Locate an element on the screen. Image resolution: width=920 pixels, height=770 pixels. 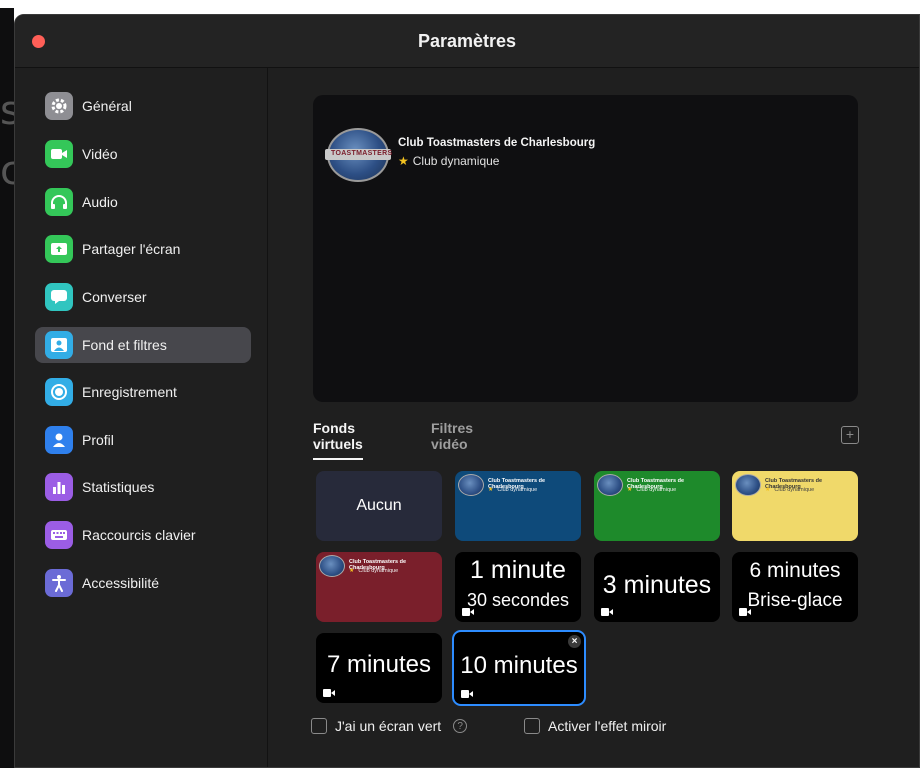
keyboard-icon is located at coordinates (59, 535).